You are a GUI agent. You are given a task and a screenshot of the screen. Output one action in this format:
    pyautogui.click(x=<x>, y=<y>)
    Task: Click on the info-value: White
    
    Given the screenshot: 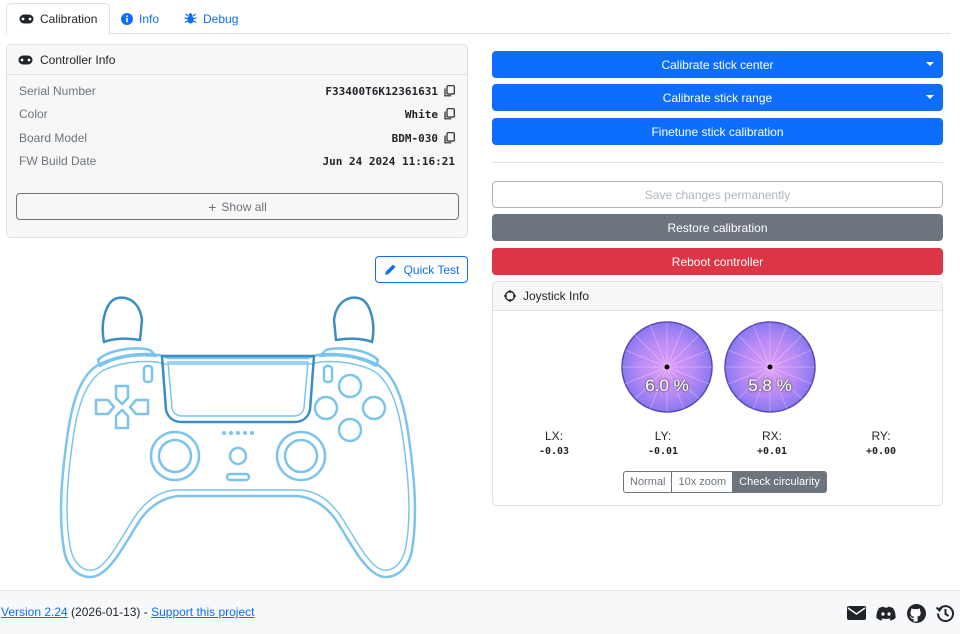 What is the action you would take?
    pyautogui.click(x=421, y=114)
    